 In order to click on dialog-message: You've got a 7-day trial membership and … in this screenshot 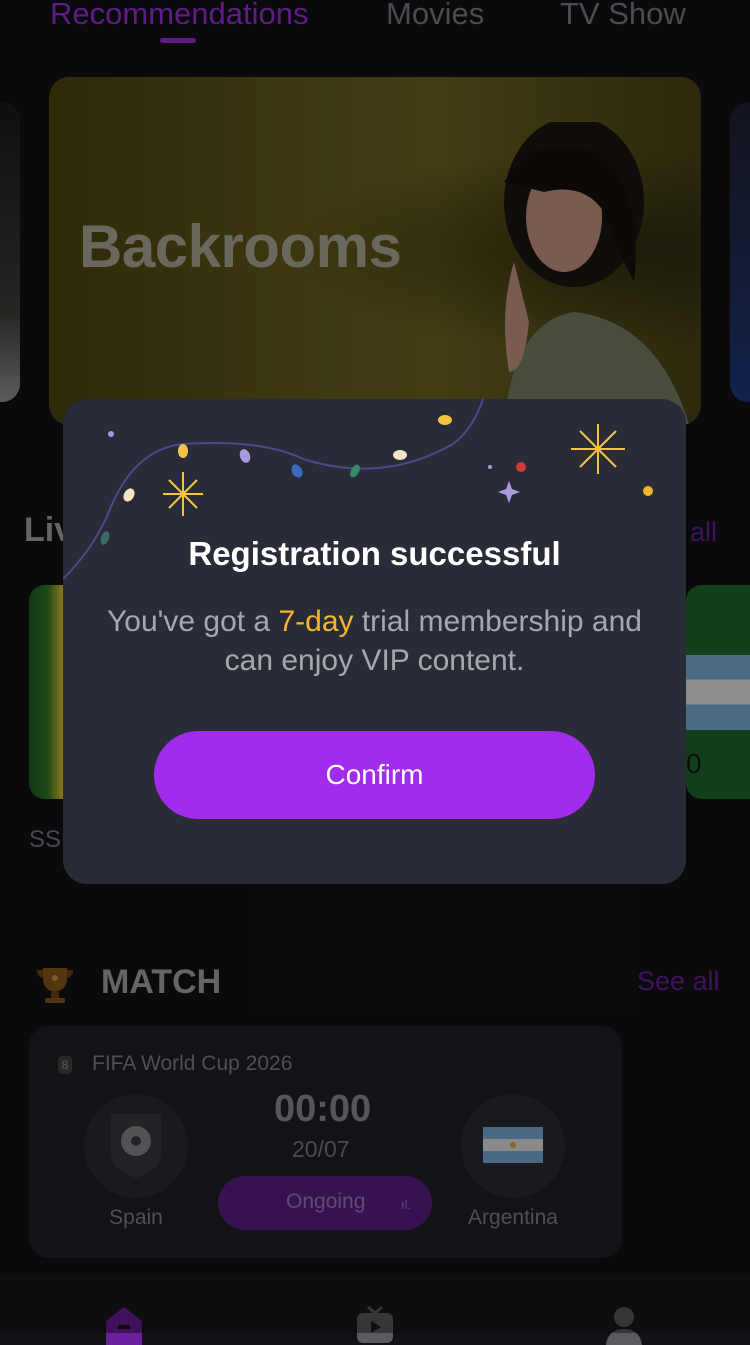, I will do `click(374, 641)`.